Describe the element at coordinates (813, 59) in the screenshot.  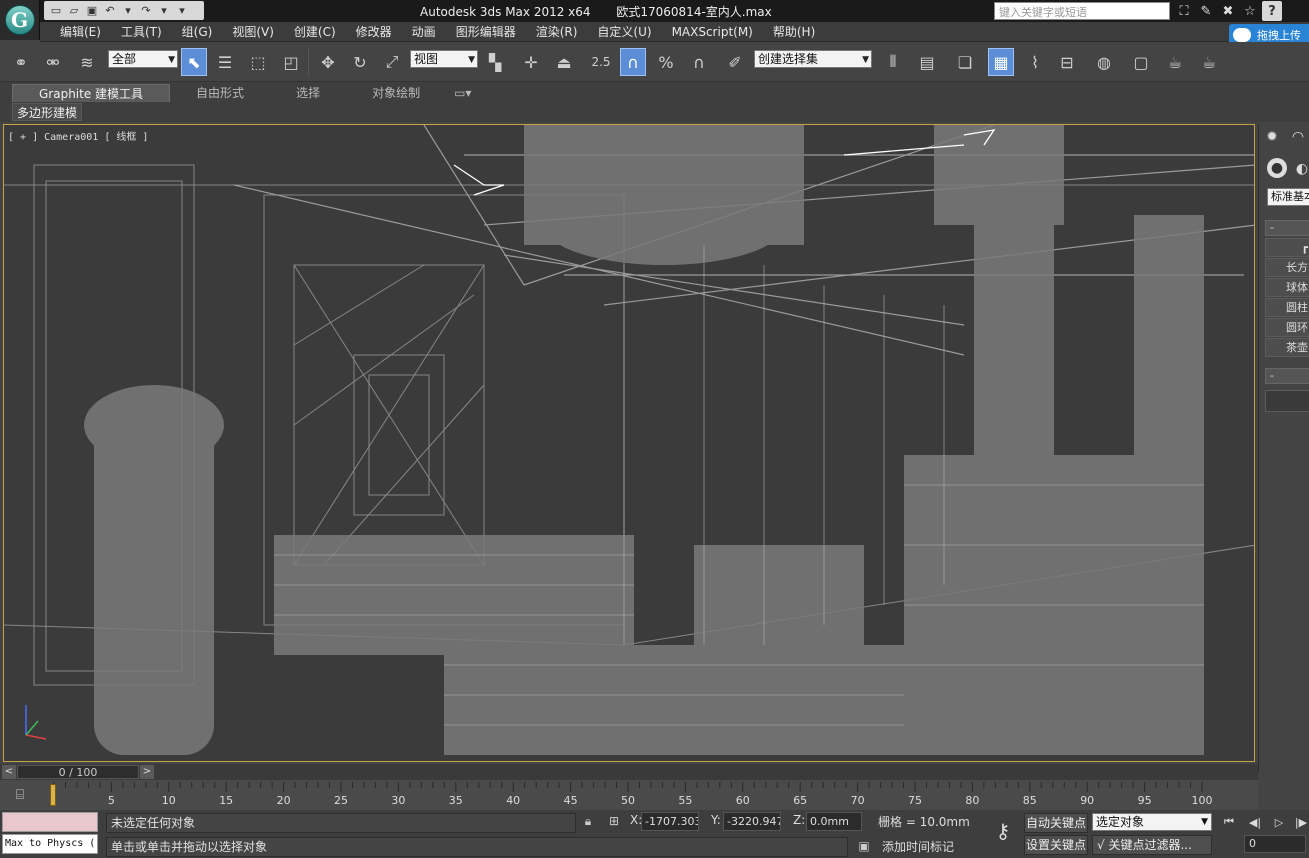
I see `named-selection-dropdown: 创建选择集 ▼` at that location.